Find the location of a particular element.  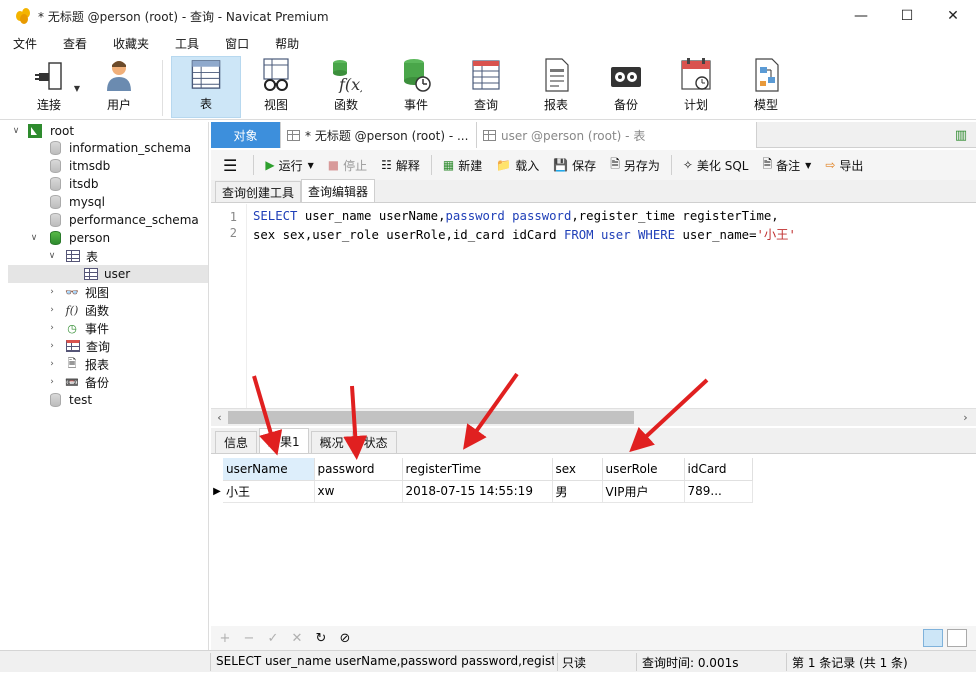

maximize-button: ☐ is located at coordinates (907, 16).